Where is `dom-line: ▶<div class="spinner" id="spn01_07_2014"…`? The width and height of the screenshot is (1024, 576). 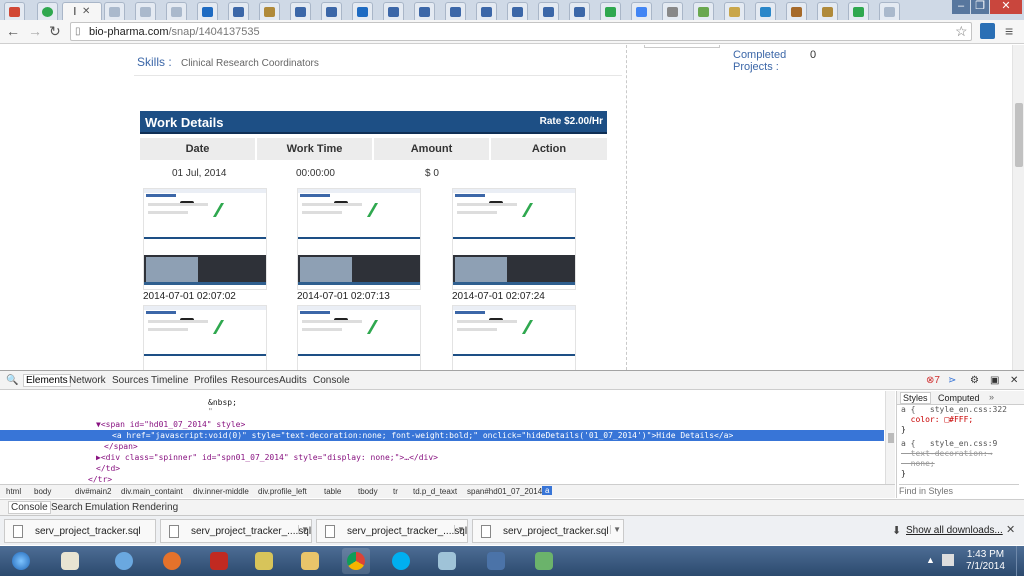 dom-line: ▶<div class="spinner" id="spn01_07_2014"… is located at coordinates (267, 457).